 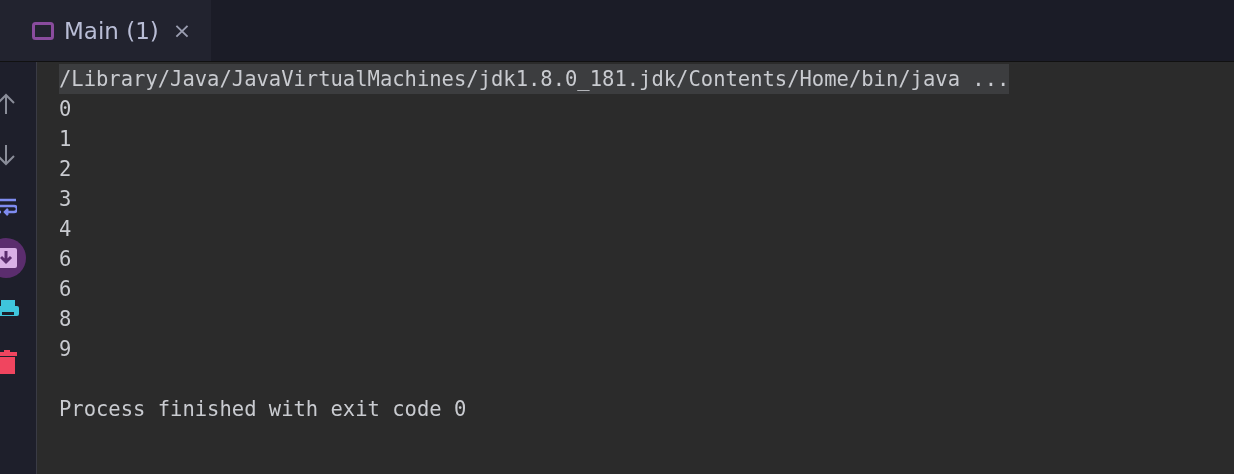 I want to click on close-button: ×, so click(x=182, y=30).